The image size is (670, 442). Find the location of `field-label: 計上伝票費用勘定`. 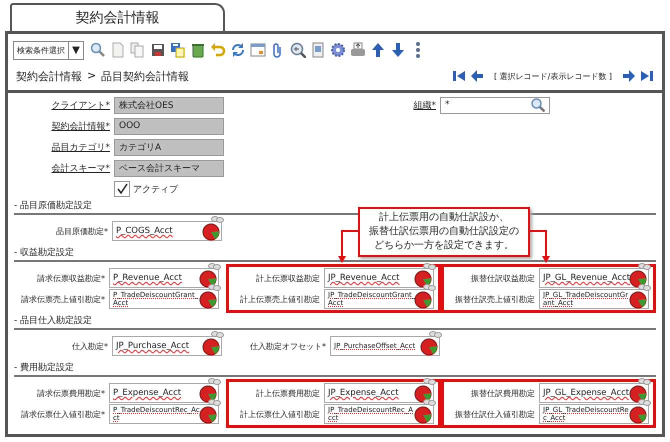

field-label: 計上伝票費用勘定 is located at coordinates (288, 393).